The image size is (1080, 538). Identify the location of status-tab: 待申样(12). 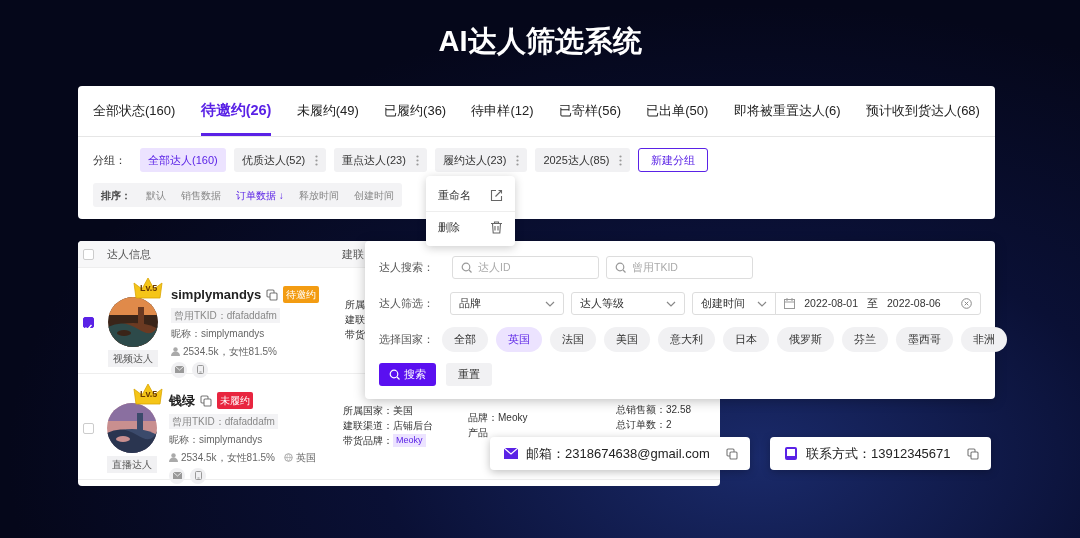
(502, 110).